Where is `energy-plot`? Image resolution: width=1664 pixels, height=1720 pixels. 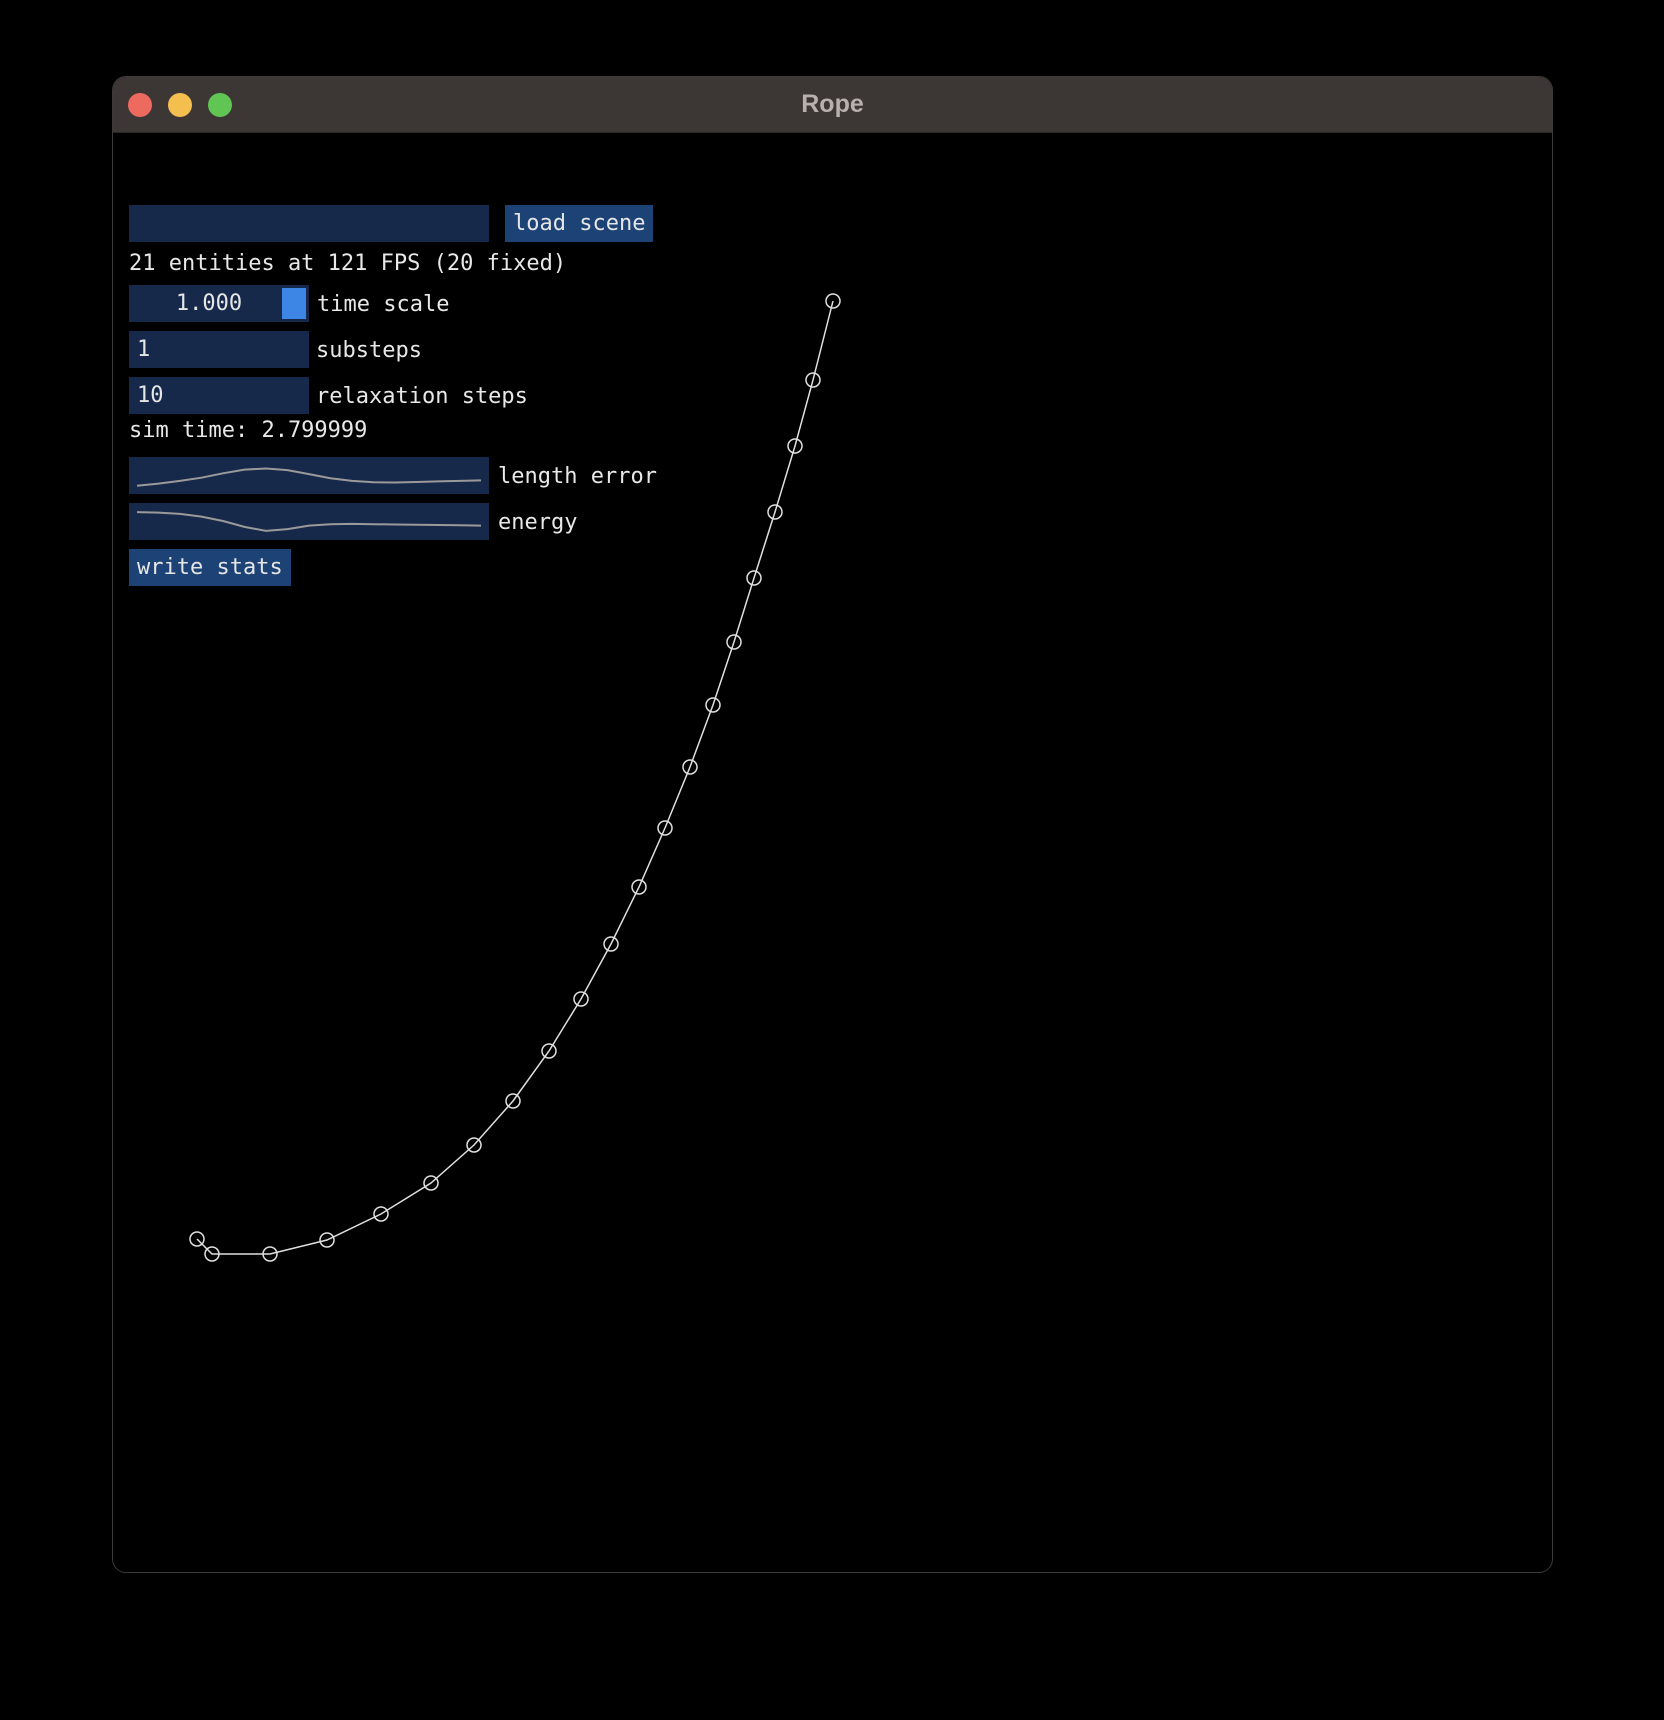 energy-plot is located at coordinates (309, 521).